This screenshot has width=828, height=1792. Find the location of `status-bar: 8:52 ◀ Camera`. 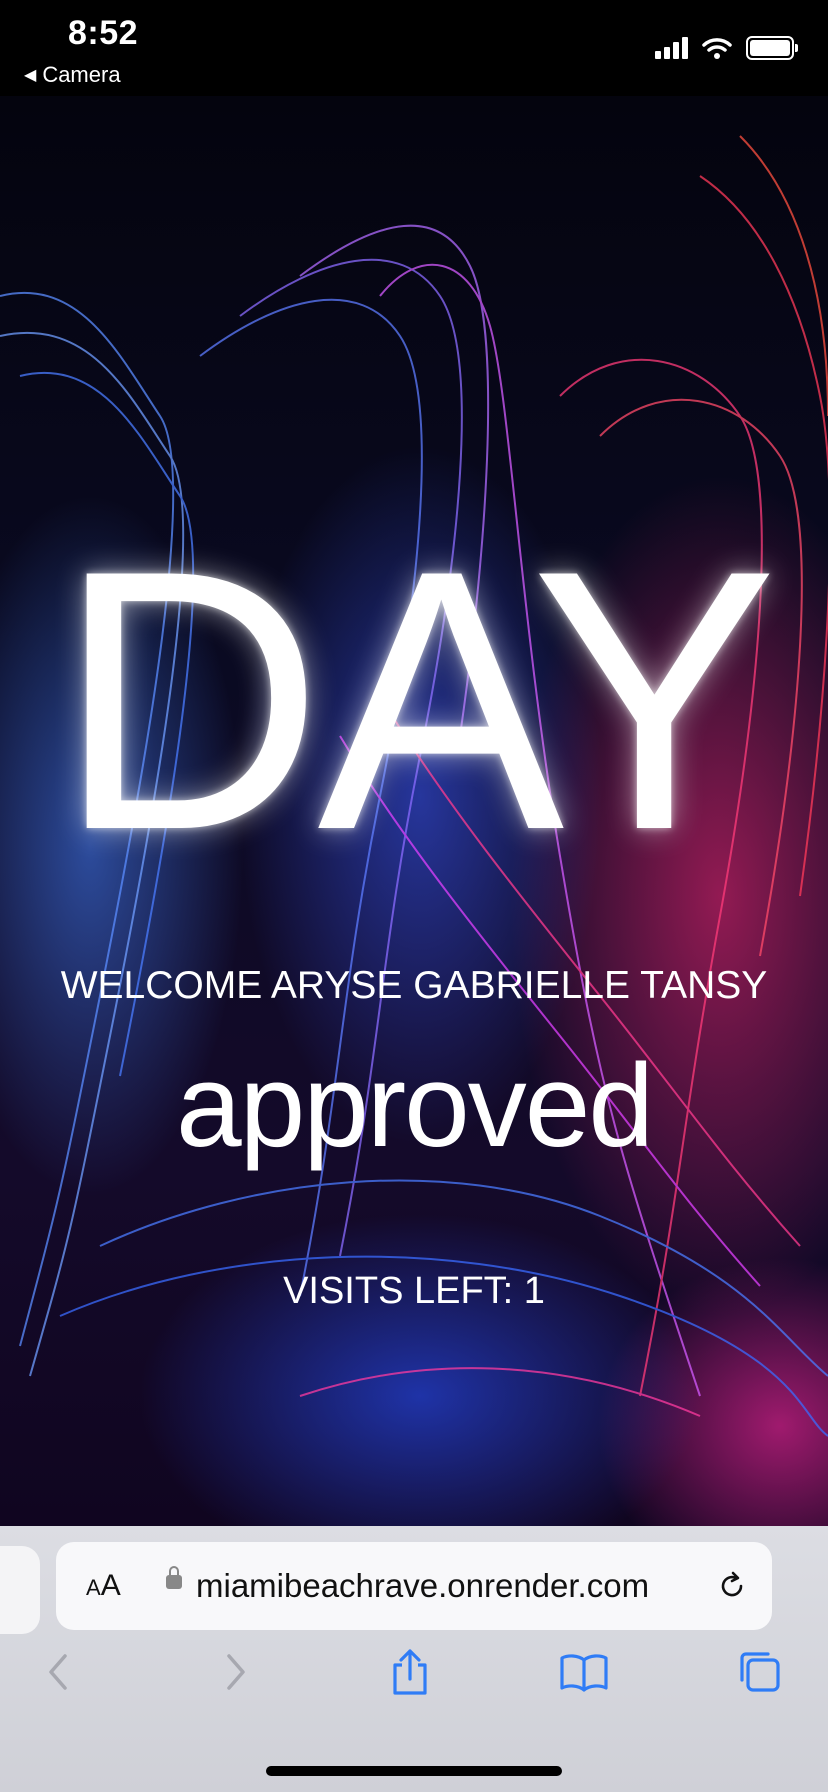

status-bar: 8:52 ◀ Camera is located at coordinates (414, 48).